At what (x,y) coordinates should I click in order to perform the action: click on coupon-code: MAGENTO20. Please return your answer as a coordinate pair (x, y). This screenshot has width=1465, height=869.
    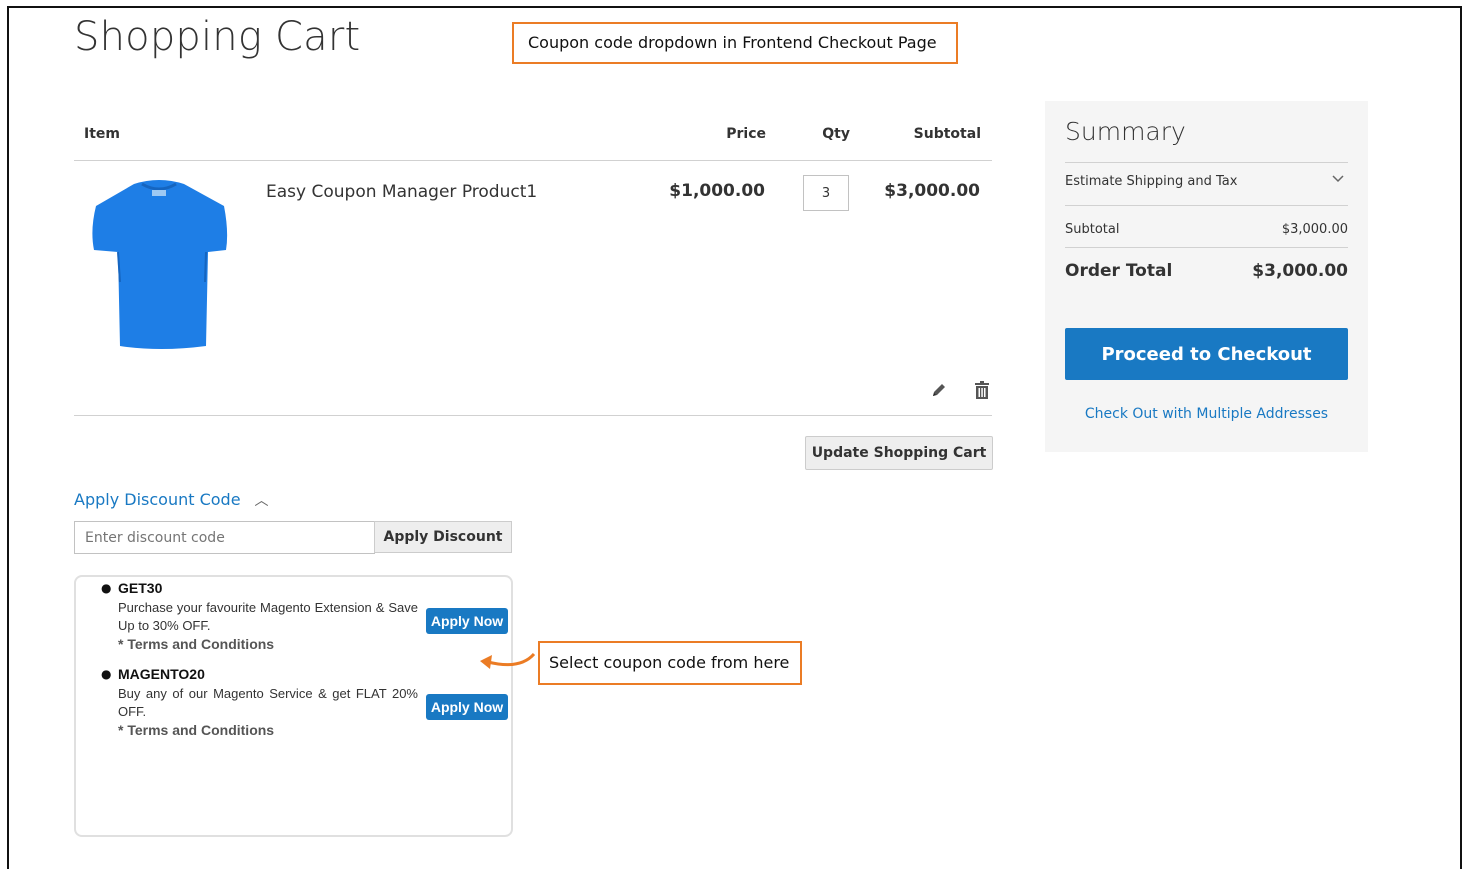
    Looking at the image, I should click on (161, 674).